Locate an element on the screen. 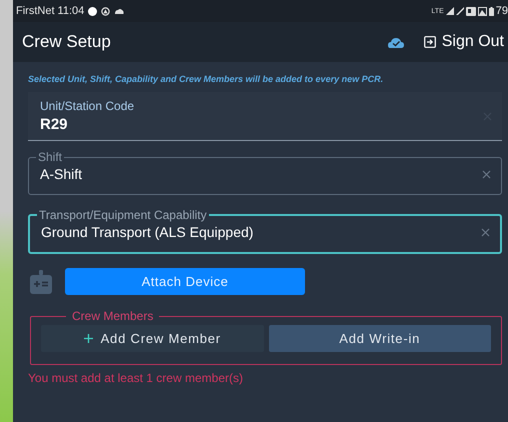  alert-icon is located at coordinates (105, 11).